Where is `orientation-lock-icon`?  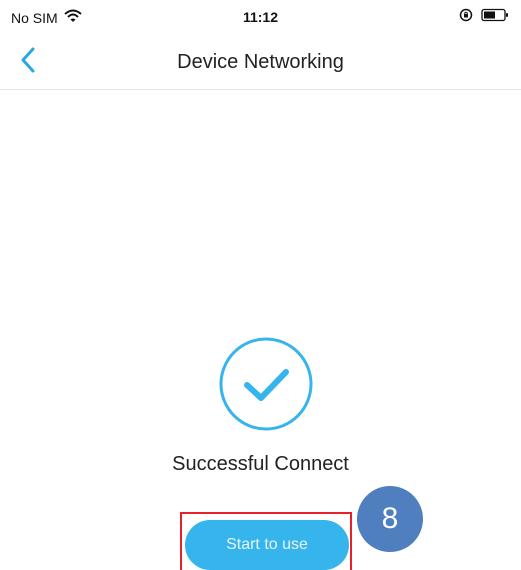
orientation-lock-icon is located at coordinates (466, 17).